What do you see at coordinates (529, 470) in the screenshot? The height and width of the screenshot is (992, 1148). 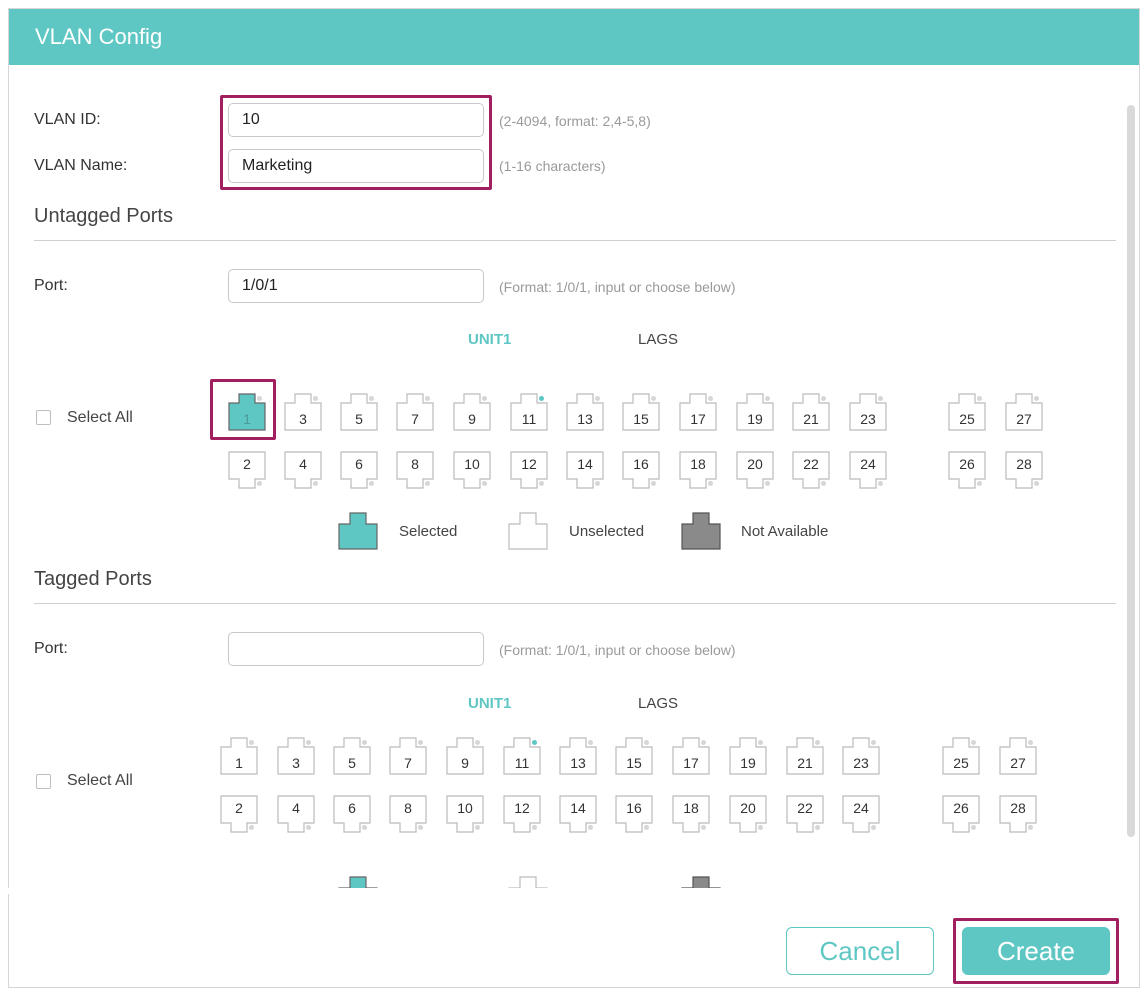 I see `untagged-port-12: 12` at bounding box center [529, 470].